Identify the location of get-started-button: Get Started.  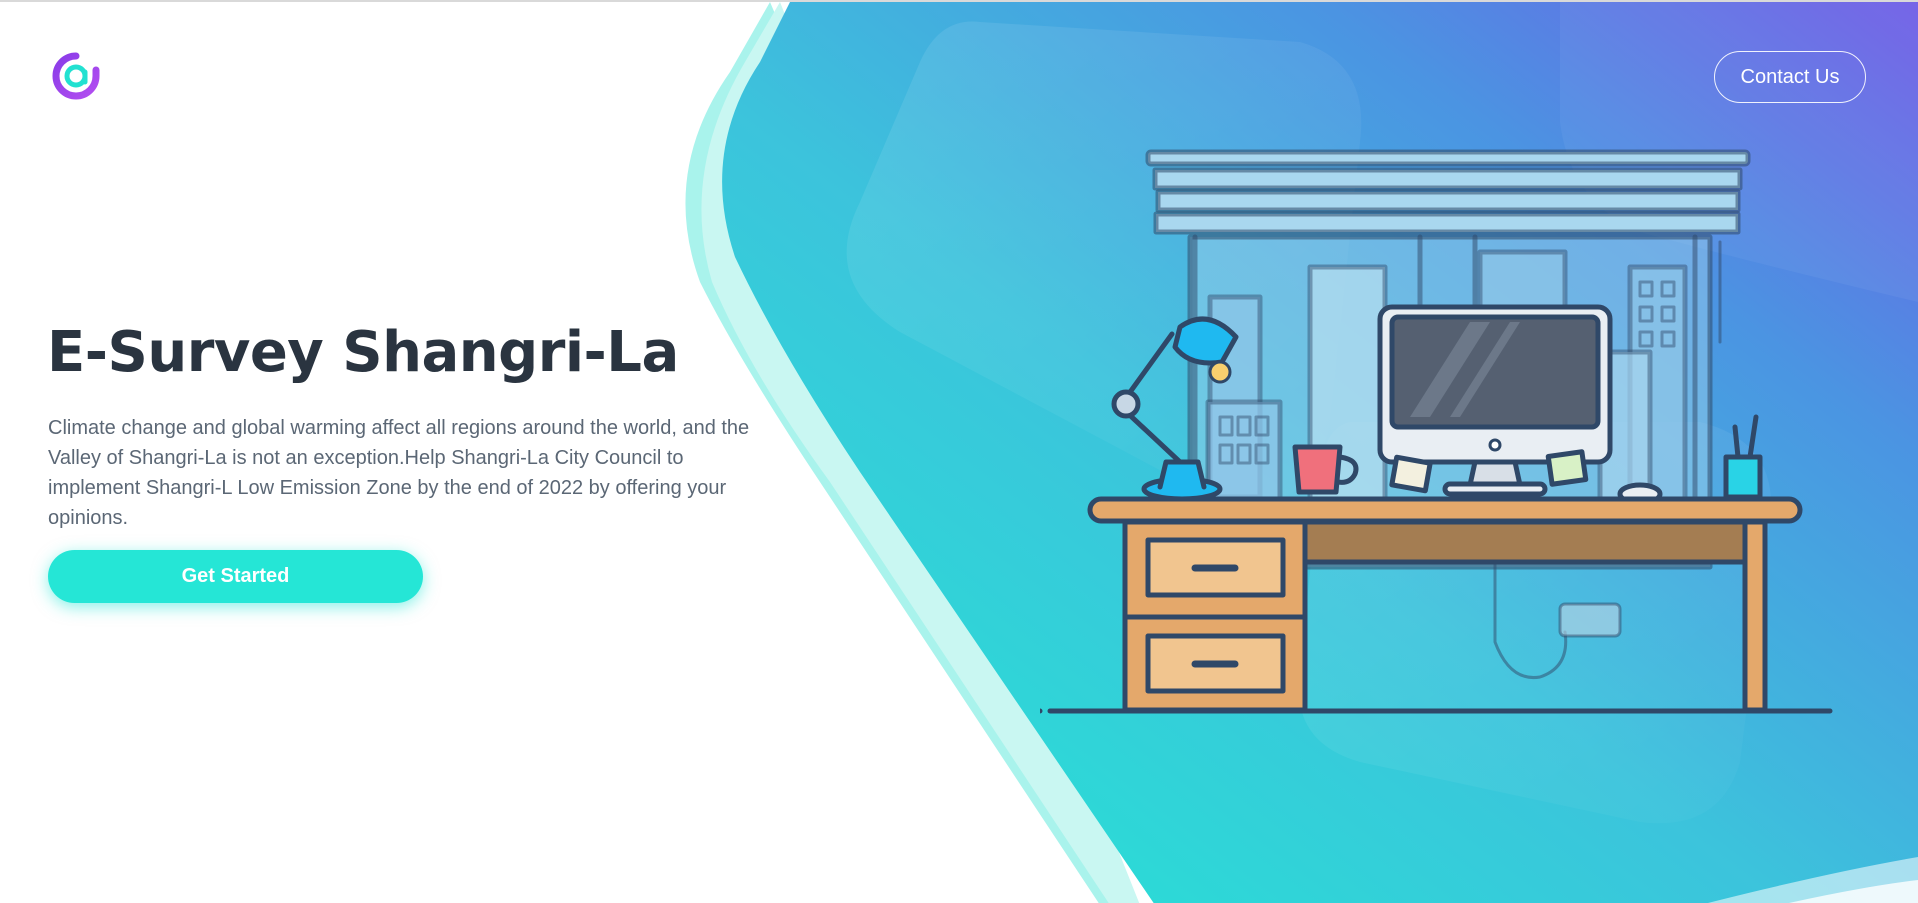
(235, 576).